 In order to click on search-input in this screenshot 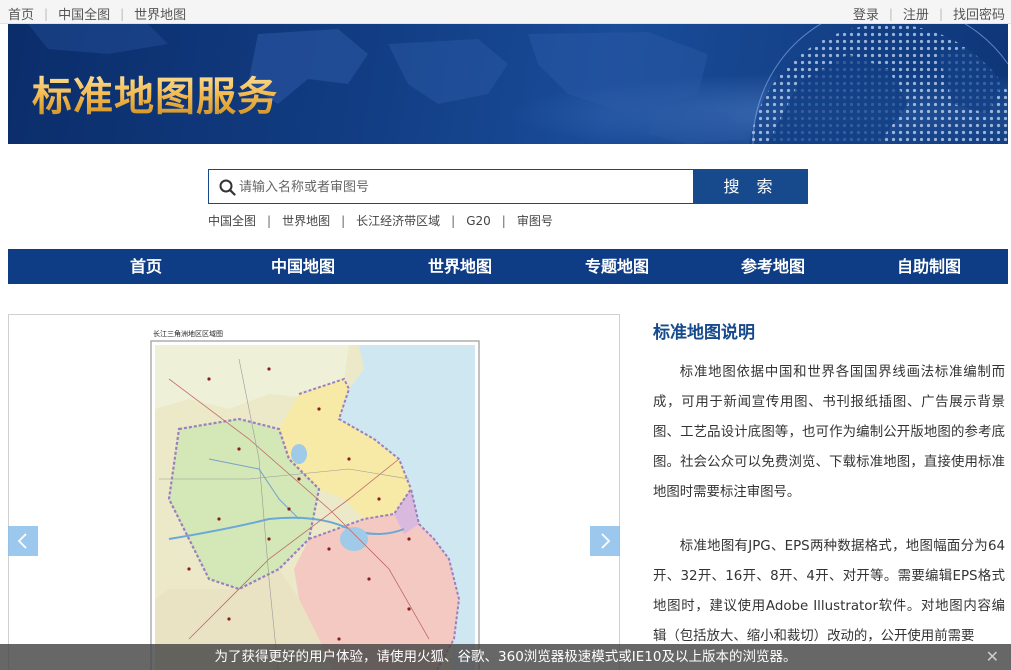, I will do `click(464, 186)`.